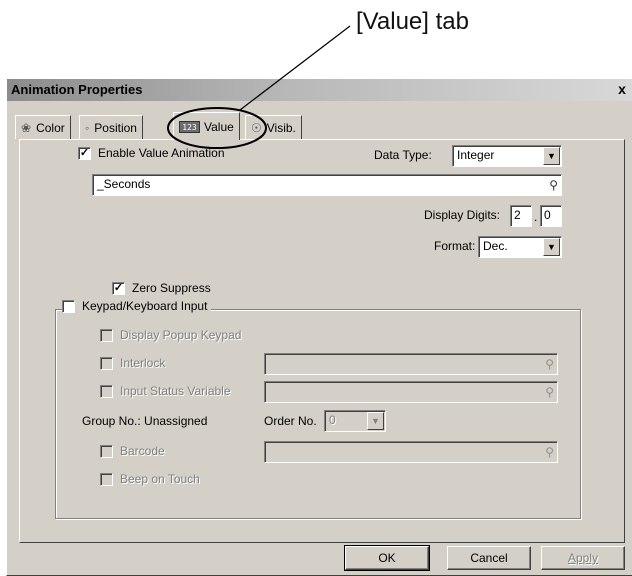  Describe the element at coordinates (106, 479) in the screenshot. I see `beep-on-touch-checkbox` at that location.